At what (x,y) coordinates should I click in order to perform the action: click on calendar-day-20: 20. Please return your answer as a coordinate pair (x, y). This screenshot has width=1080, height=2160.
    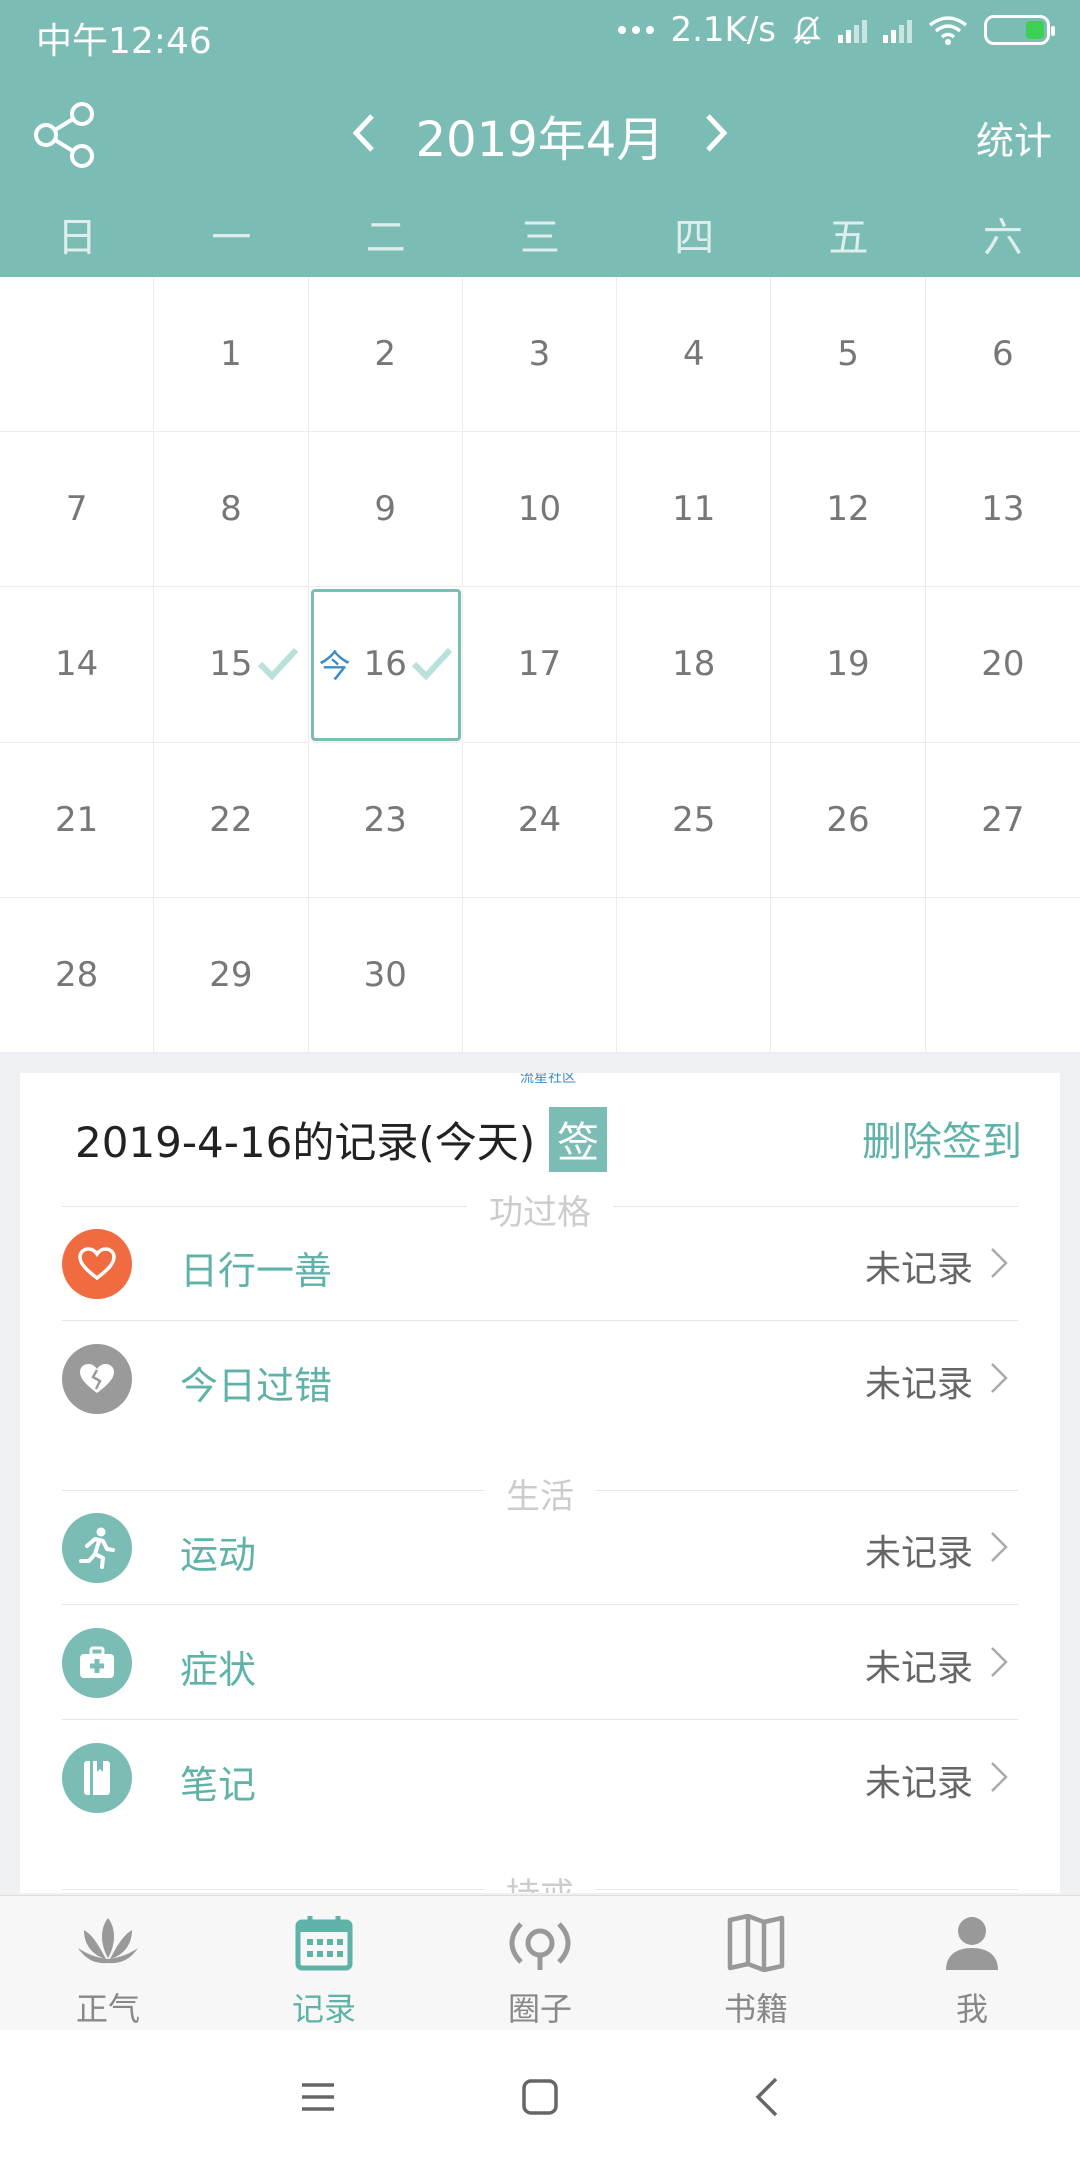
    Looking at the image, I should click on (1002, 665).